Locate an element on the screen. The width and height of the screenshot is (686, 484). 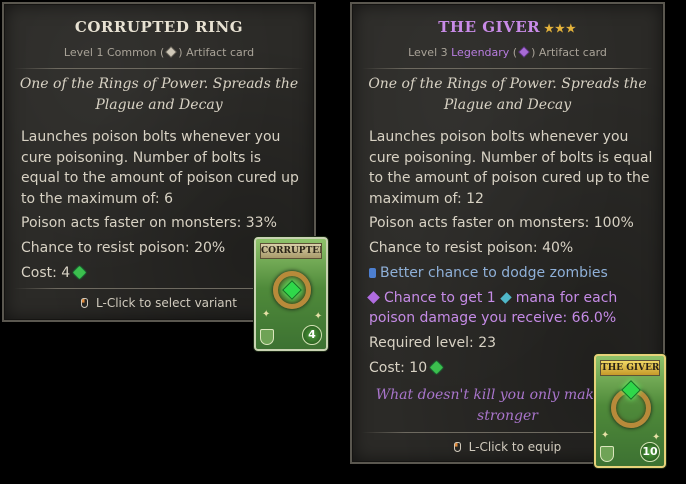
card-subtitle: Level 1 Common () Artifact card is located at coordinates (159, 52).